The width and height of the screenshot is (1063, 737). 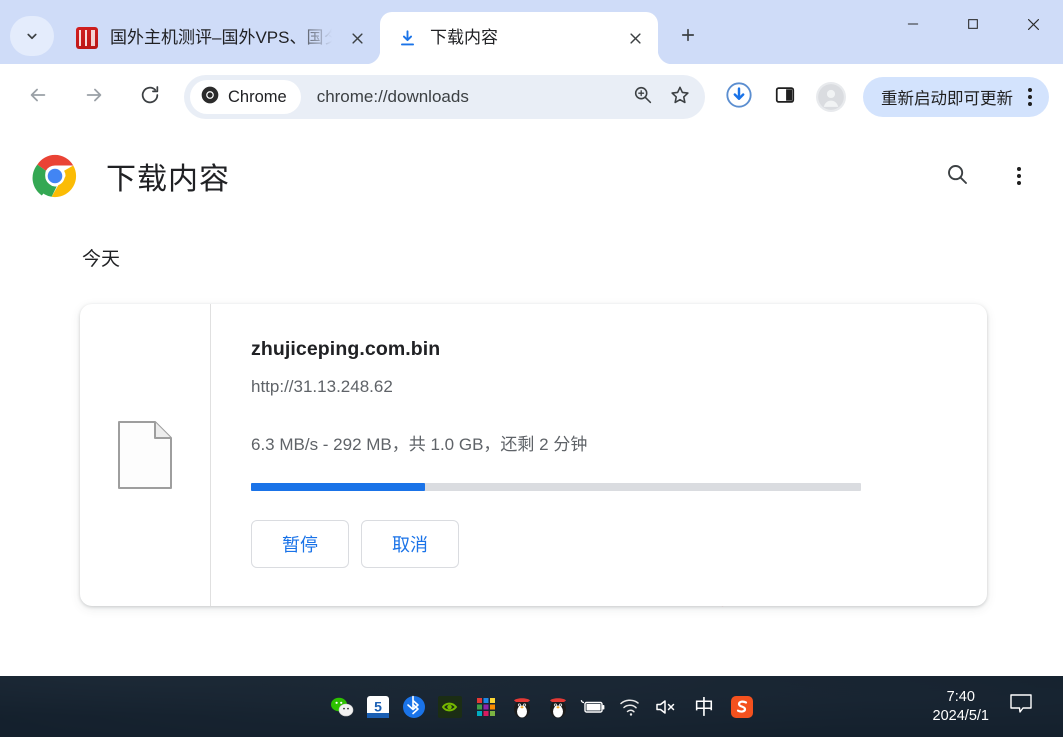 I want to click on pause-button: 暂停, so click(x=300, y=544).